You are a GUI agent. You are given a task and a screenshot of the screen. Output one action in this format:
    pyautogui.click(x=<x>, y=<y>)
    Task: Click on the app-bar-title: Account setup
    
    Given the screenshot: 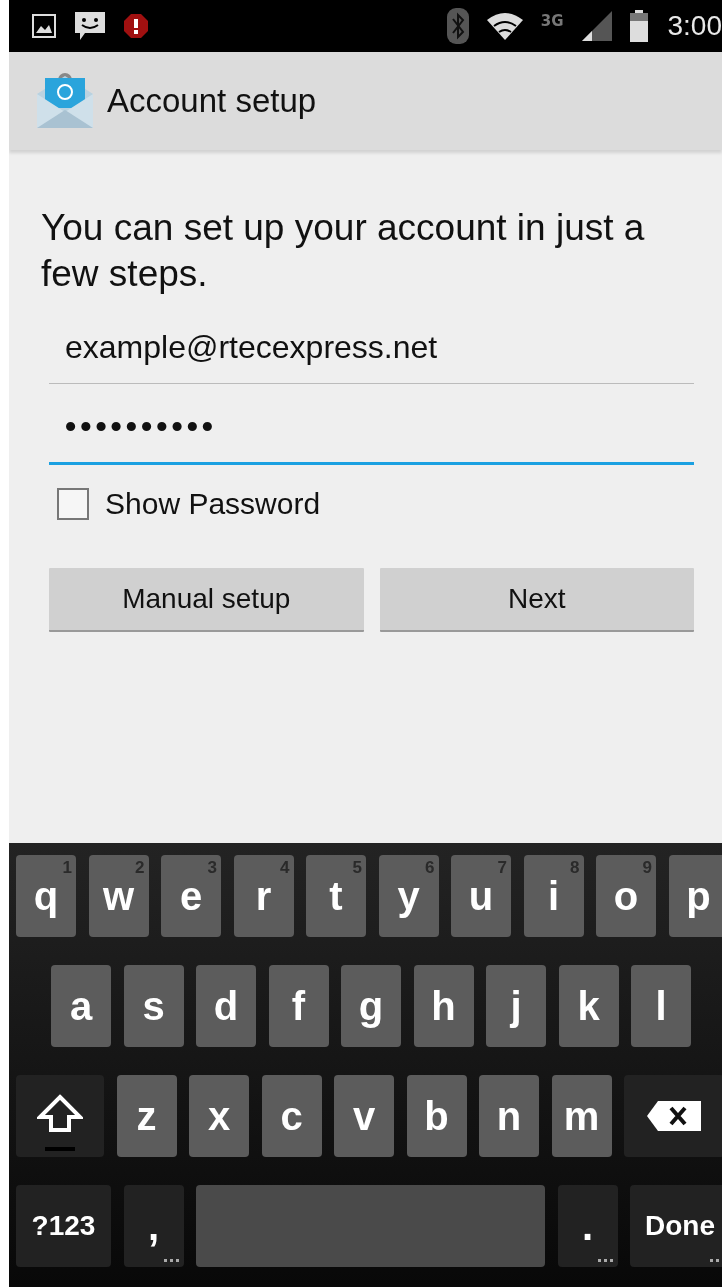 What is the action you would take?
    pyautogui.click(x=212, y=101)
    